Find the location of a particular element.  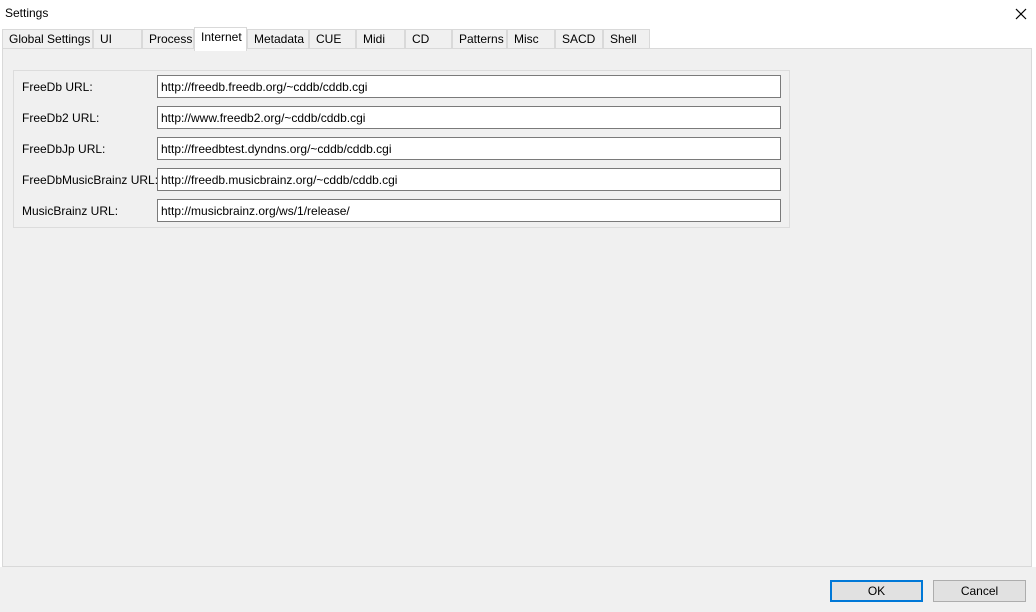

musicbrainz-url-label: MusicBrainz URL: is located at coordinates (70, 211).